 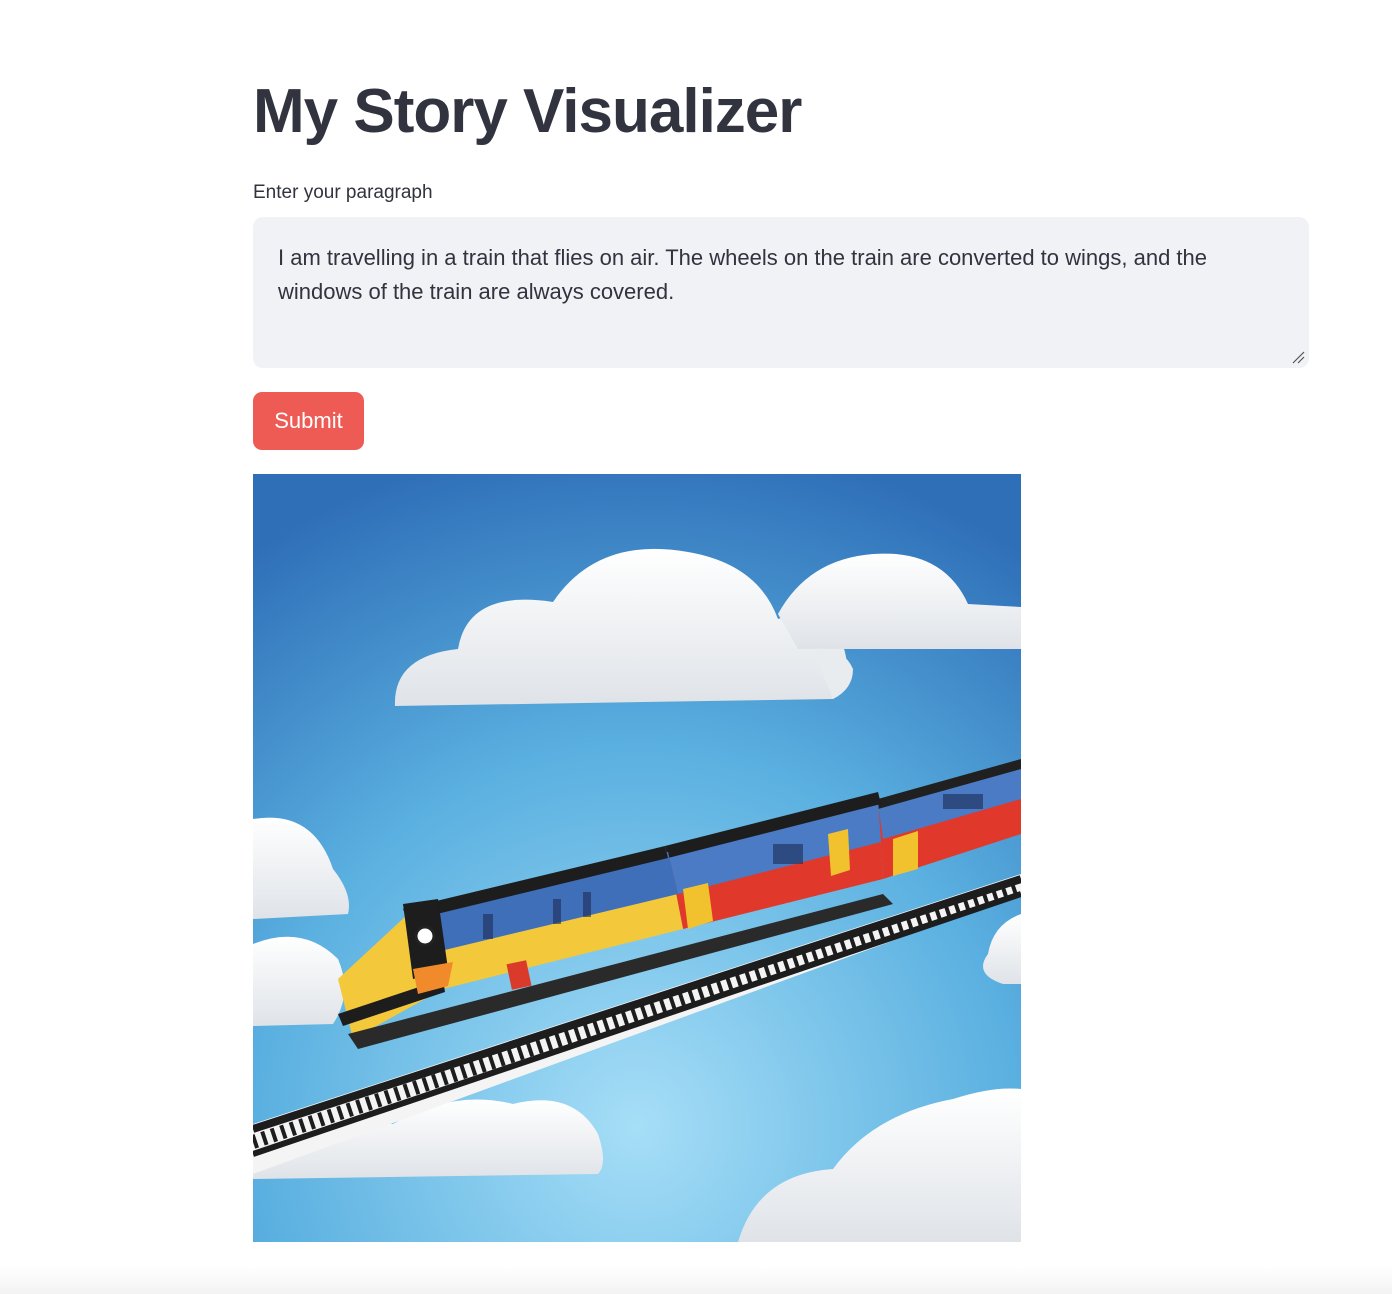 I want to click on resize-handle-icon, so click(x=1298, y=357).